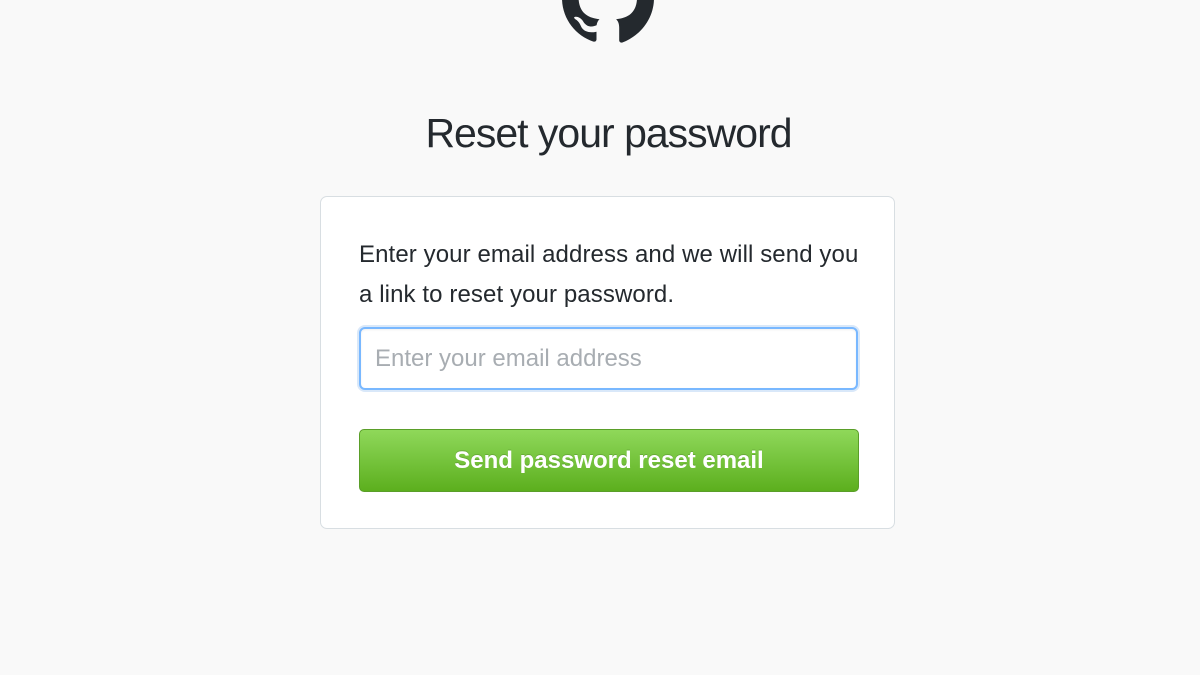 This screenshot has width=1200, height=675. I want to click on page-title: Reset your password, so click(608, 133).